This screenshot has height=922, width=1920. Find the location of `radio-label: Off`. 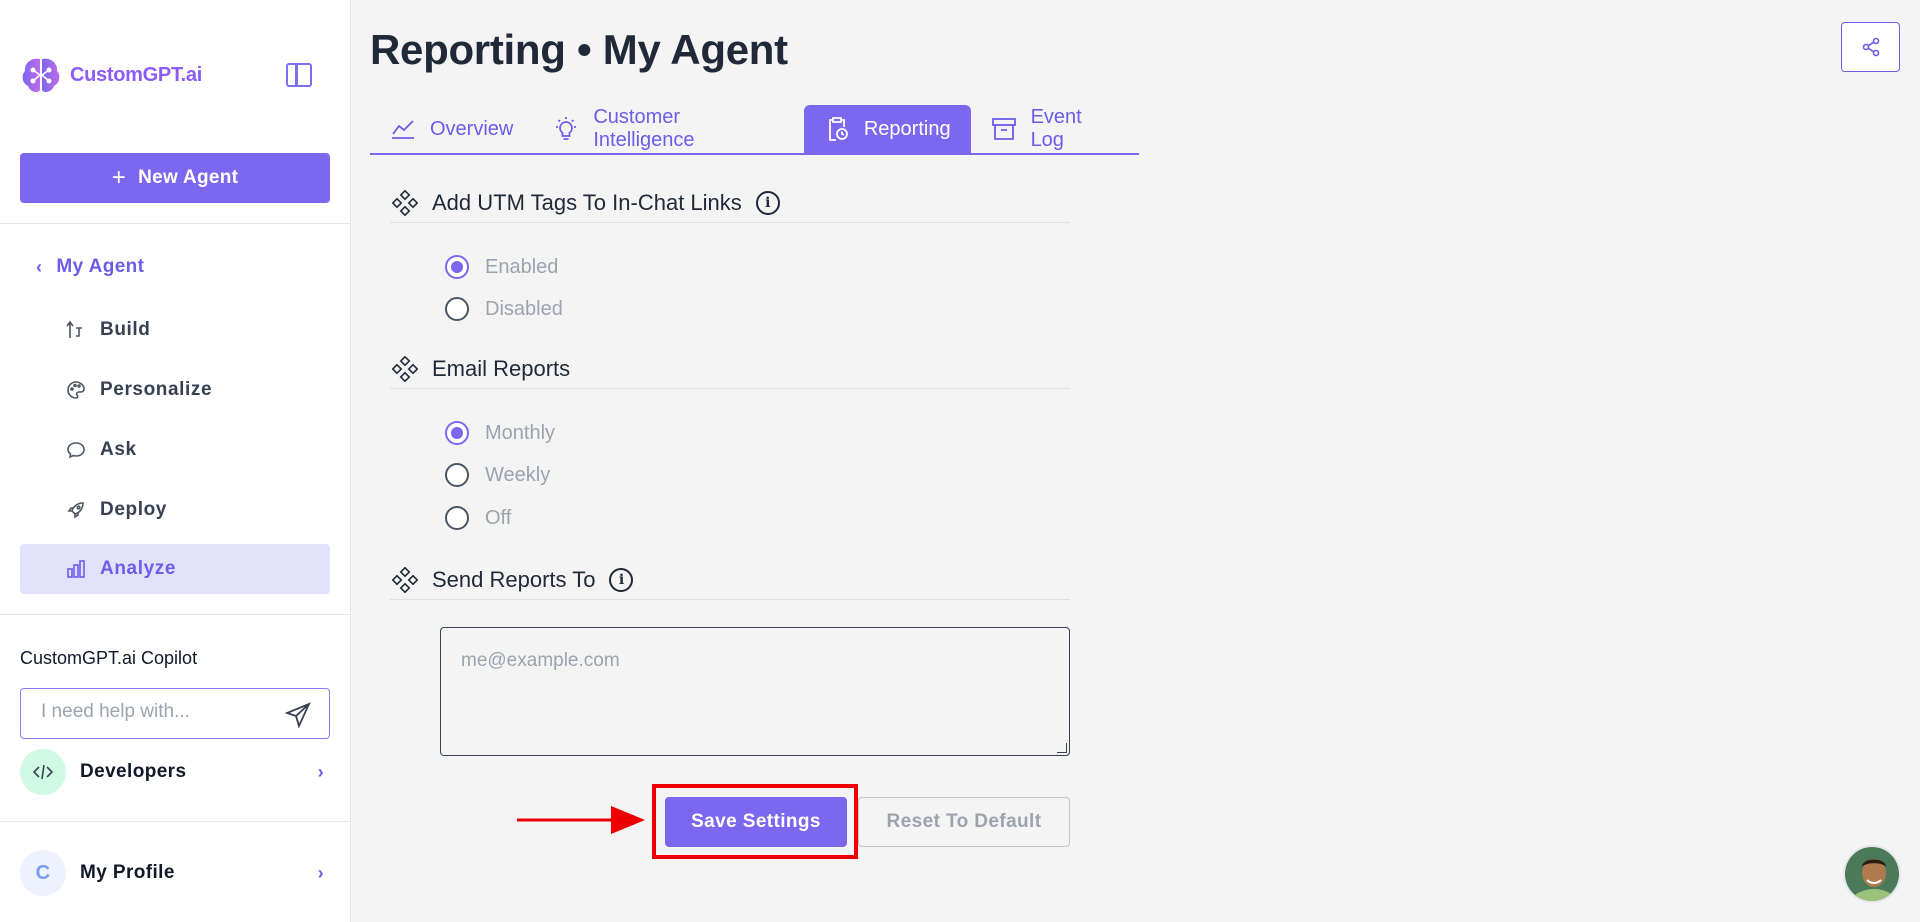

radio-label: Off is located at coordinates (498, 517).